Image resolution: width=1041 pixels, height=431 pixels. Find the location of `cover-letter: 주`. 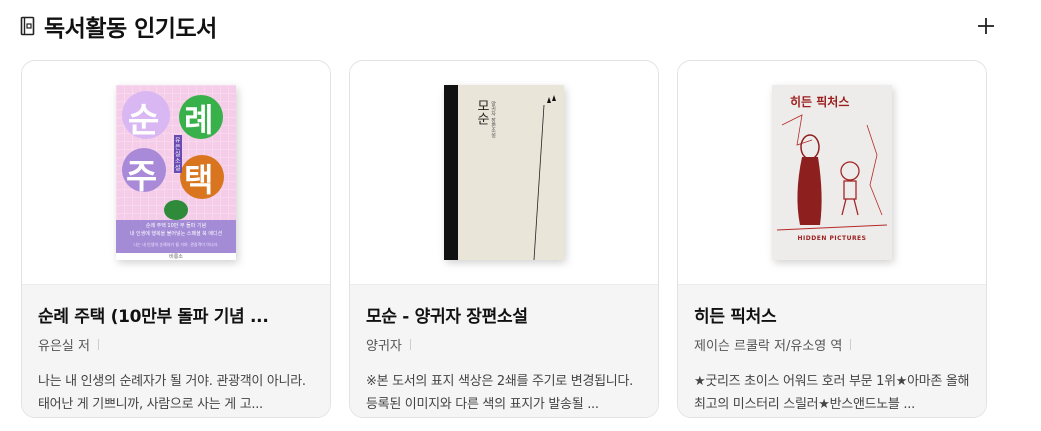

cover-letter: 주 is located at coordinates (142, 177).